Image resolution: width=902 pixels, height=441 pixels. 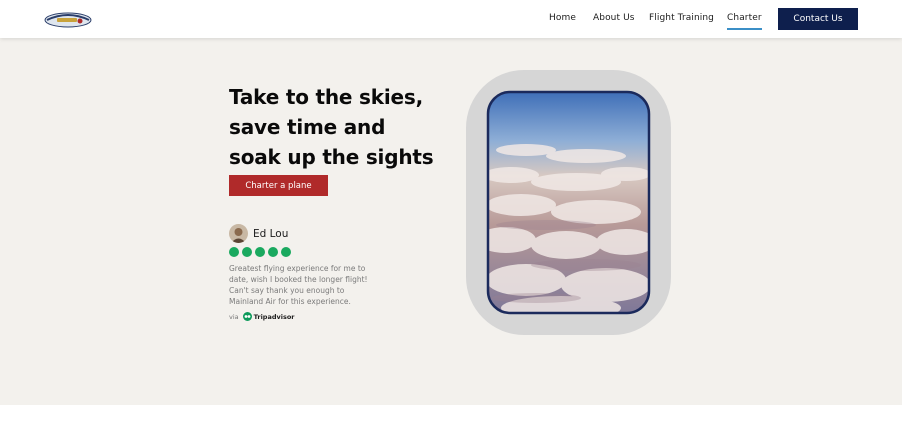 What do you see at coordinates (247, 316) in the screenshot?
I see `tripadvisor-owl-icon` at bounding box center [247, 316].